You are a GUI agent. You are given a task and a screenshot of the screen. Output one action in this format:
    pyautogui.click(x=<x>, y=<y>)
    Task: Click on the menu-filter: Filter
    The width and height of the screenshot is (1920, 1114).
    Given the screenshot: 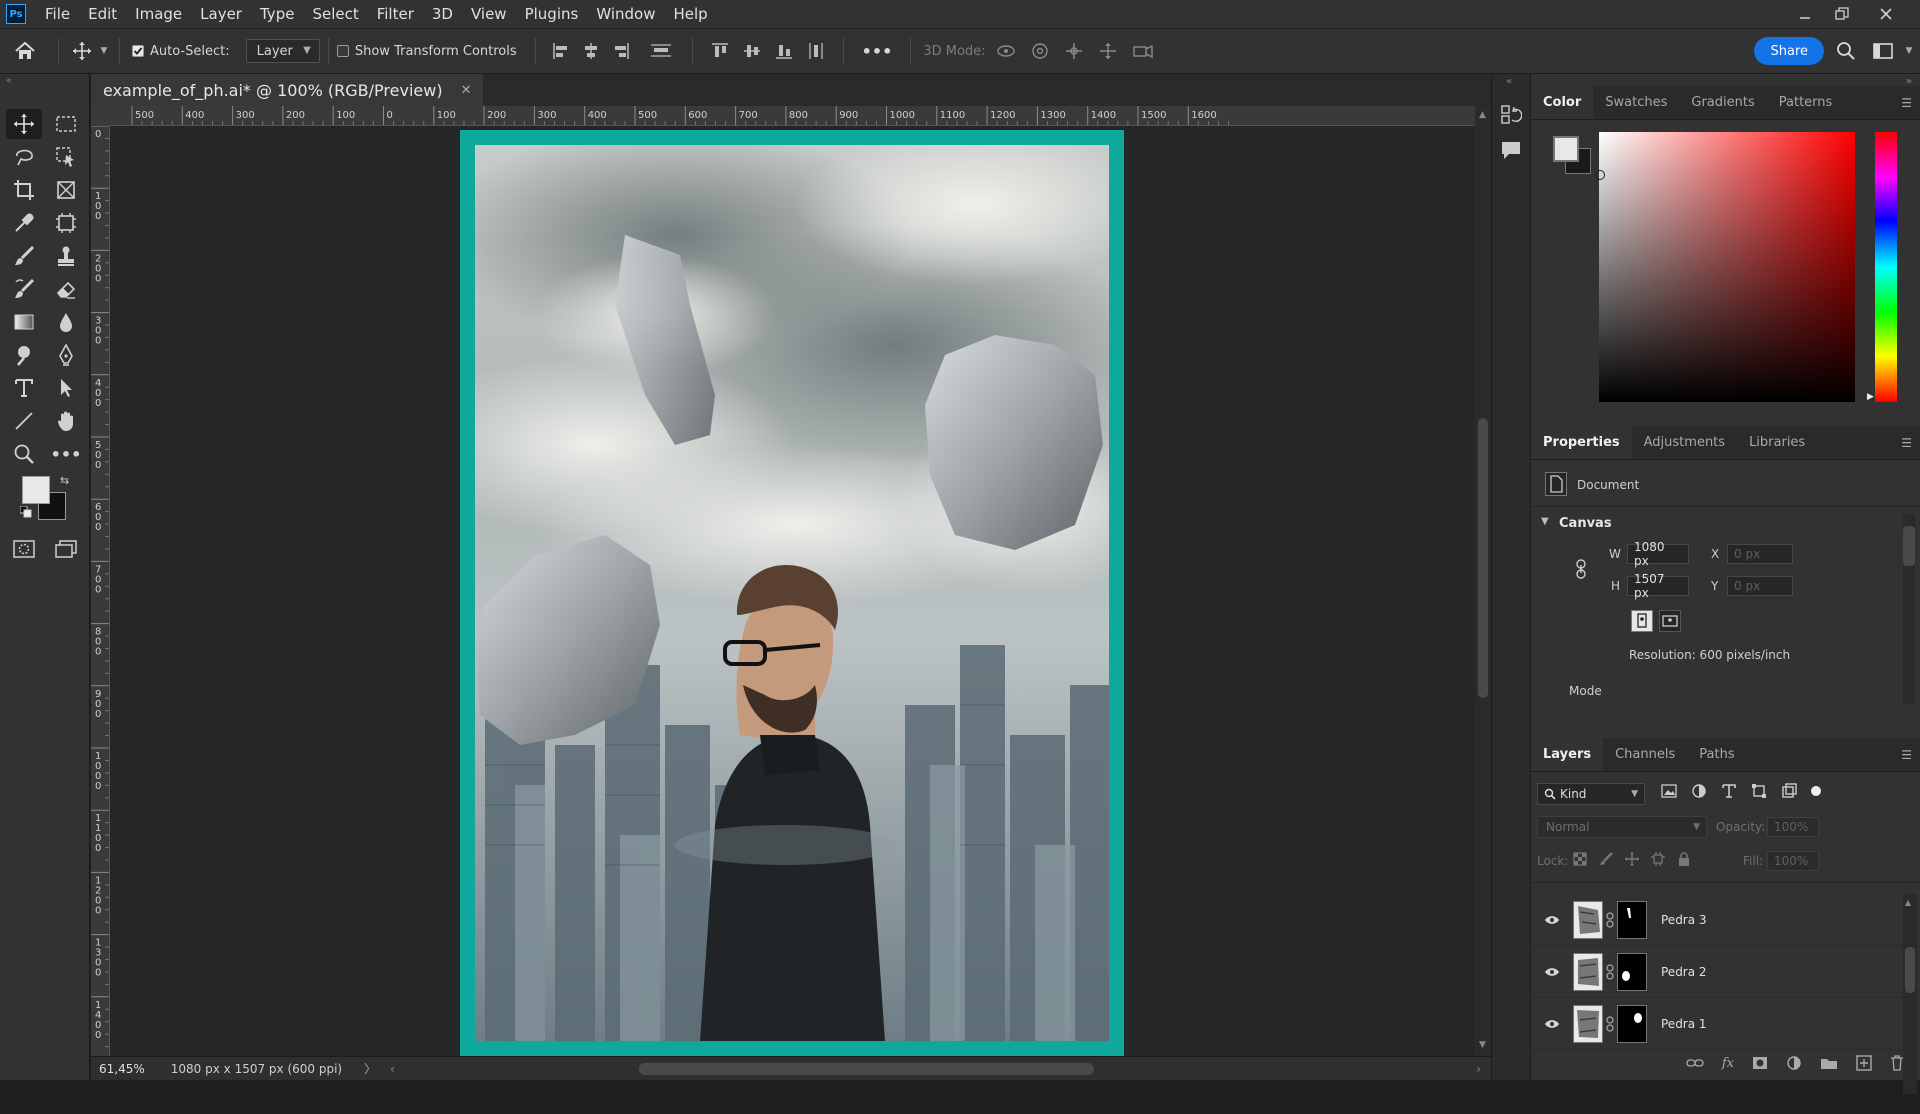 What is the action you would take?
    pyautogui.click(x=395, y=14)
    